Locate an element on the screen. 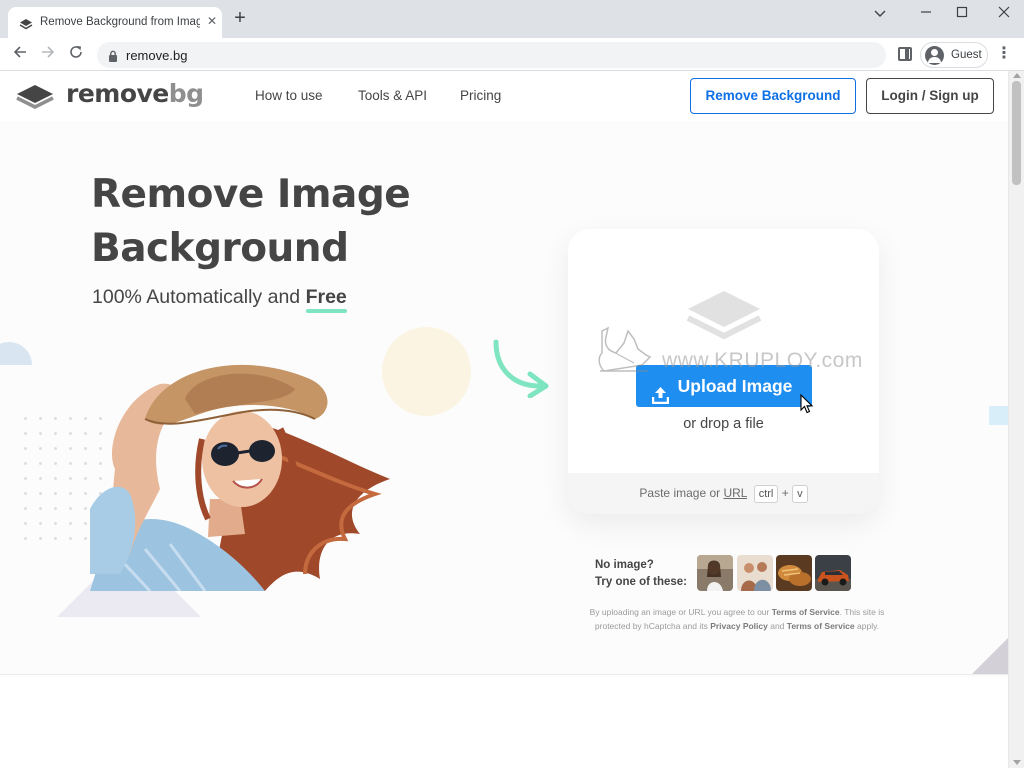 This screenshot has width=1024, height=768. paste-hint: Paste image or URL ctrl + v is located at coordinates (723, 493).